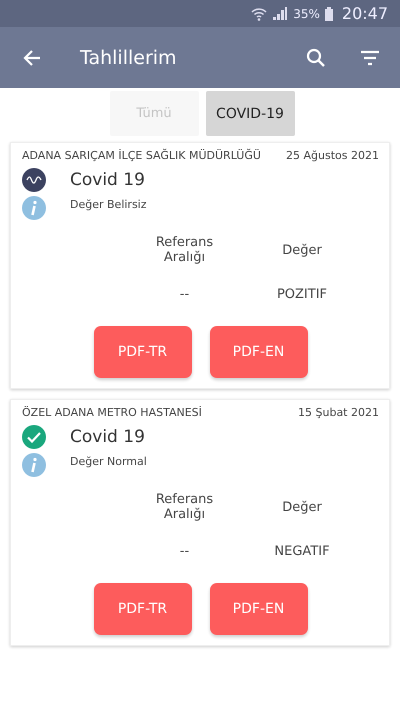 The height and width of the screenshot is (711, 400). What do you see at coordinates (302, 294) in the screenshot?
I see `result-value: POZITIF` at bounding box center [302, 294].